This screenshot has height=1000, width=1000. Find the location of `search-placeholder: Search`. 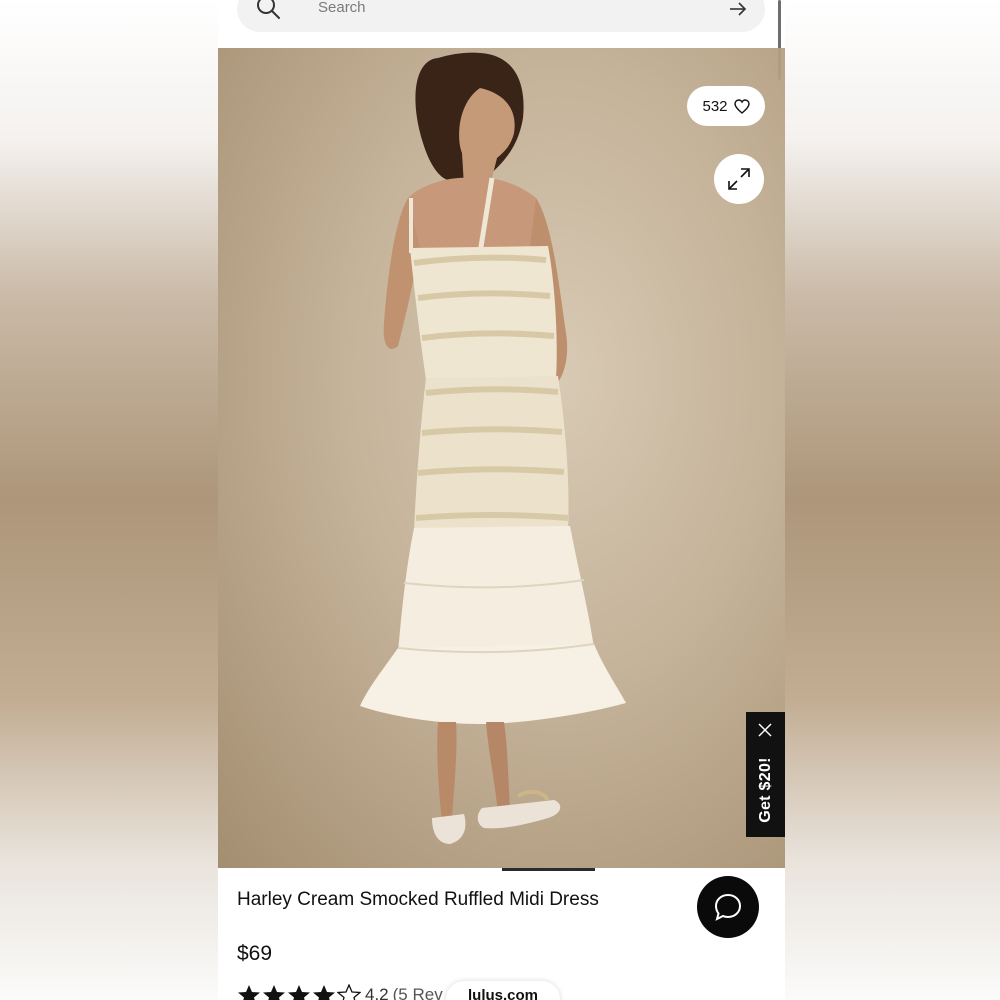

search-placeholder: Search is located at coordinates (342, 8).